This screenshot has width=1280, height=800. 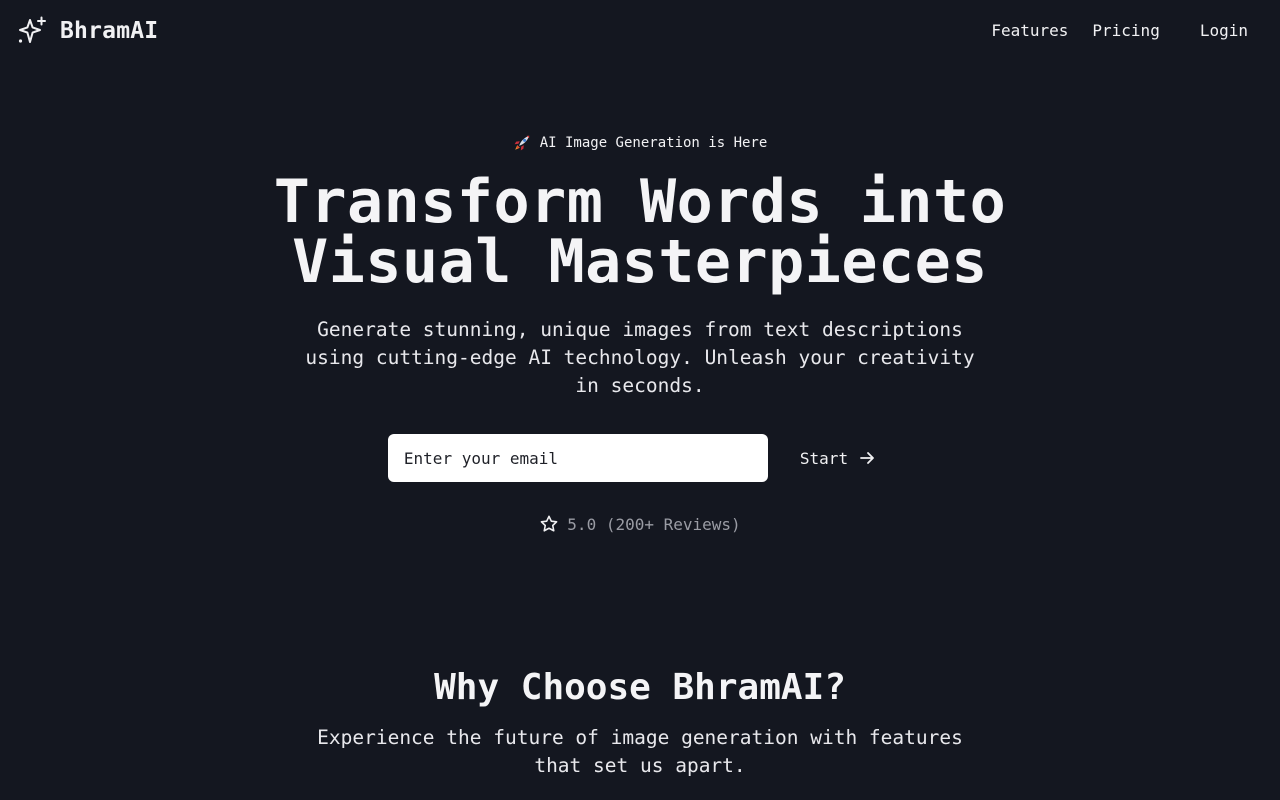 What do you see at coordinates (824, 458) in the screenshot?
I see `start-button-label: Start` at bounding box center [824, 458].